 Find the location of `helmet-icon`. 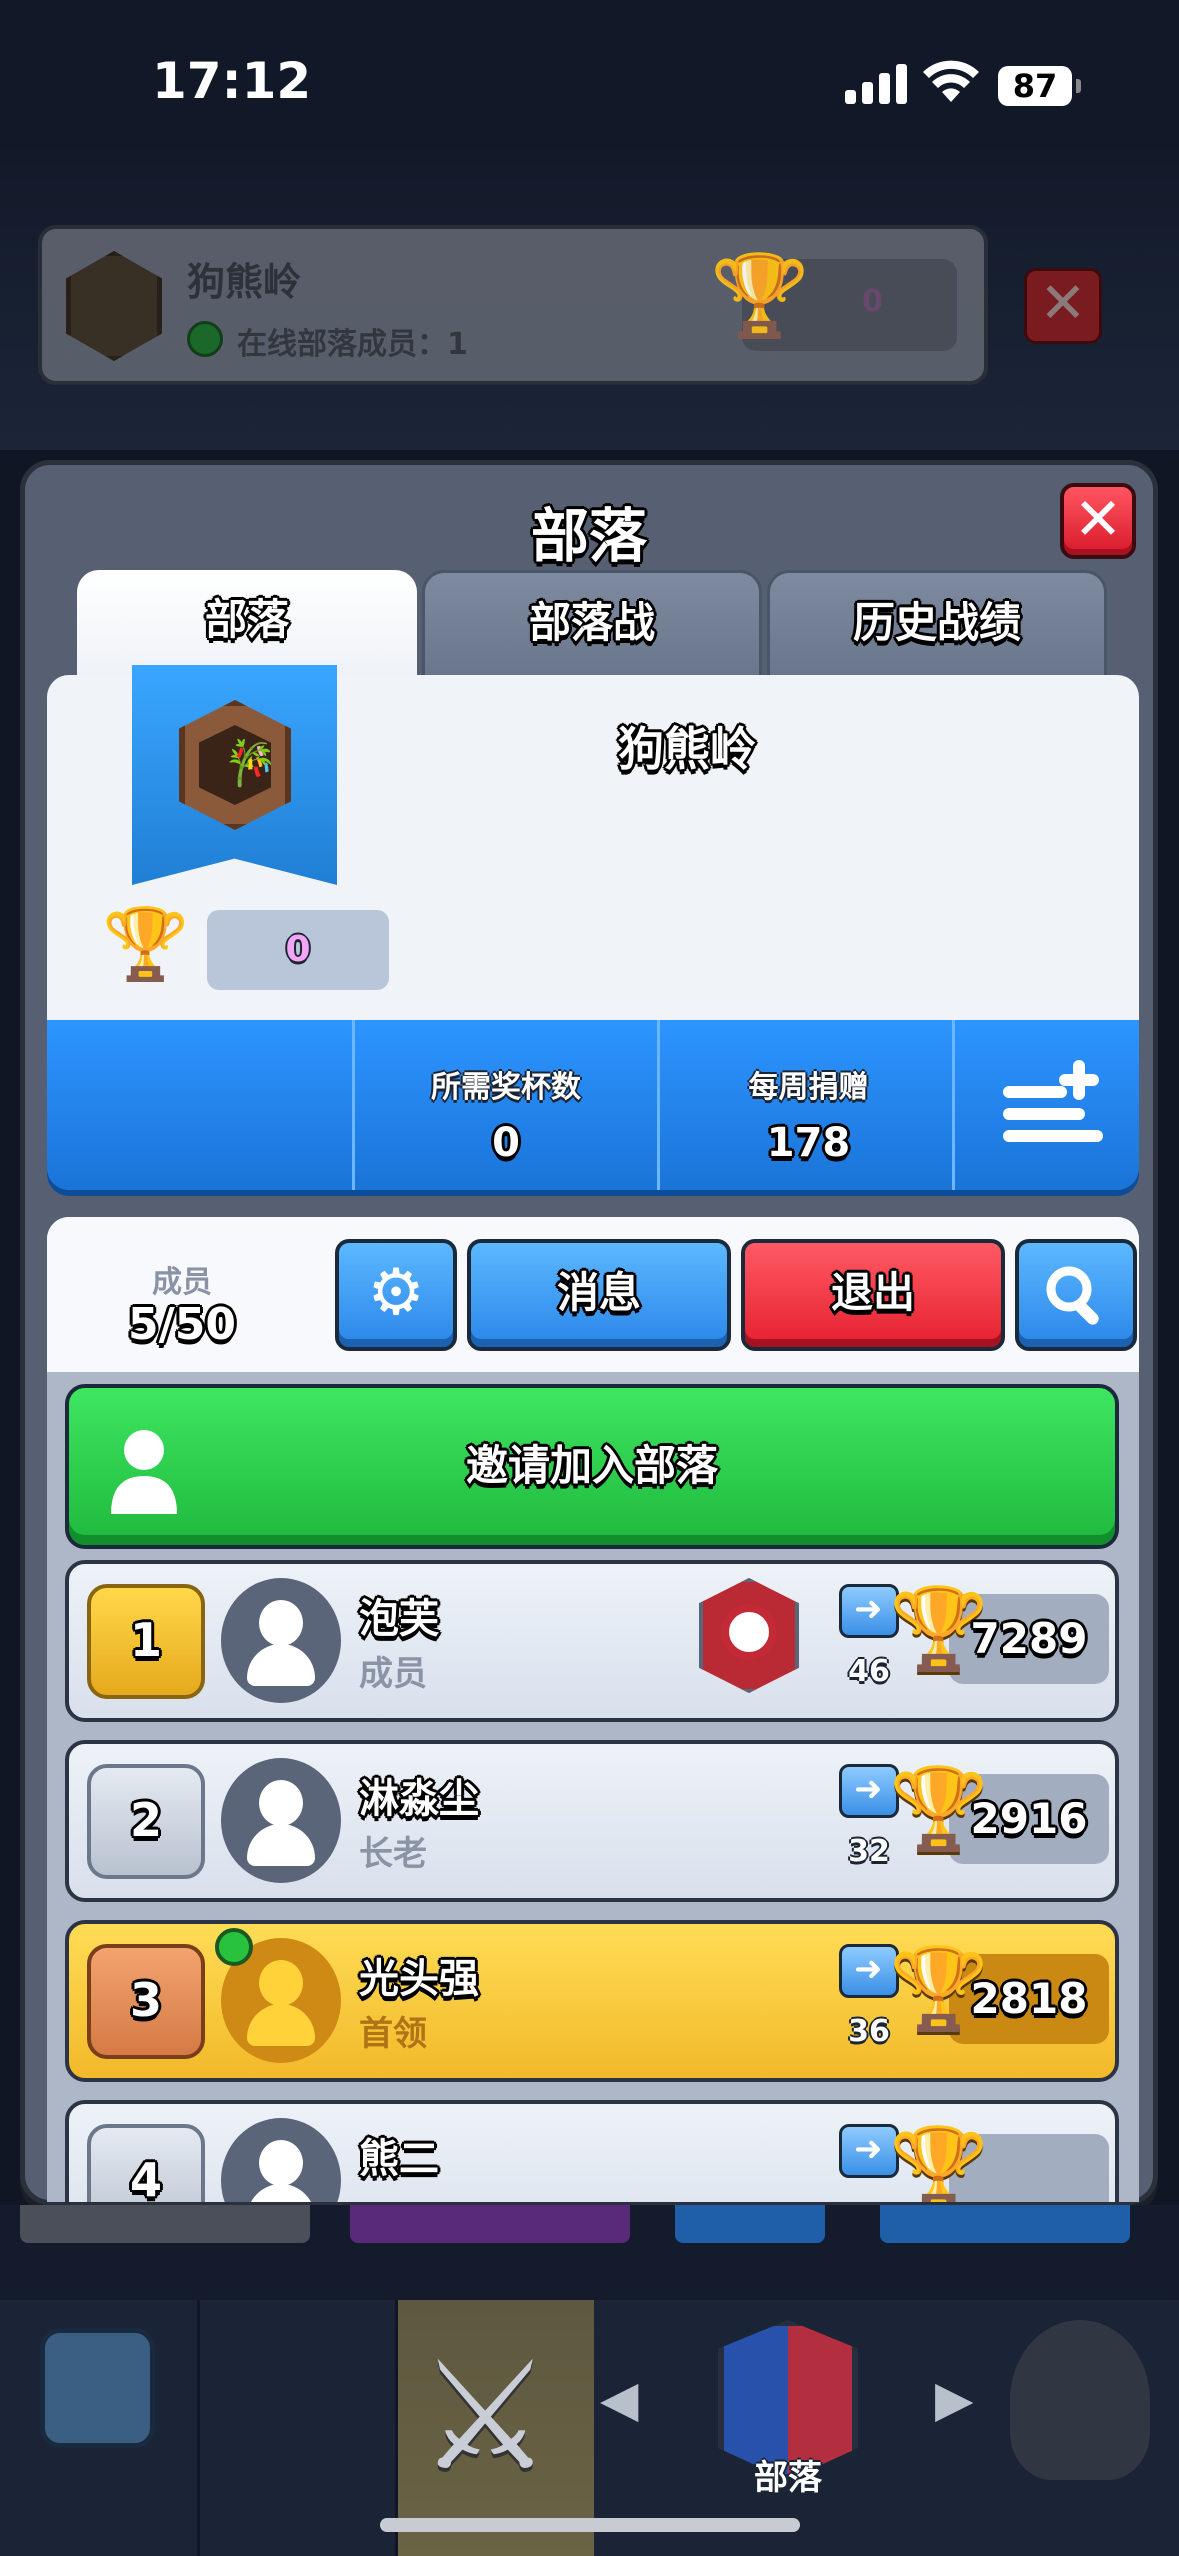

helmet-icon is located at coordinates (1080, 2400).